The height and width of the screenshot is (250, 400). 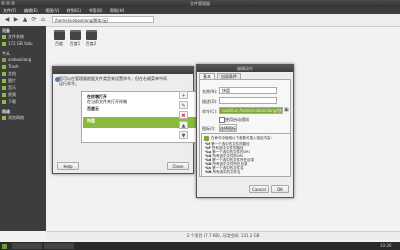 I want to click on command-label: 命令(C):, so click(x=210, y=111).